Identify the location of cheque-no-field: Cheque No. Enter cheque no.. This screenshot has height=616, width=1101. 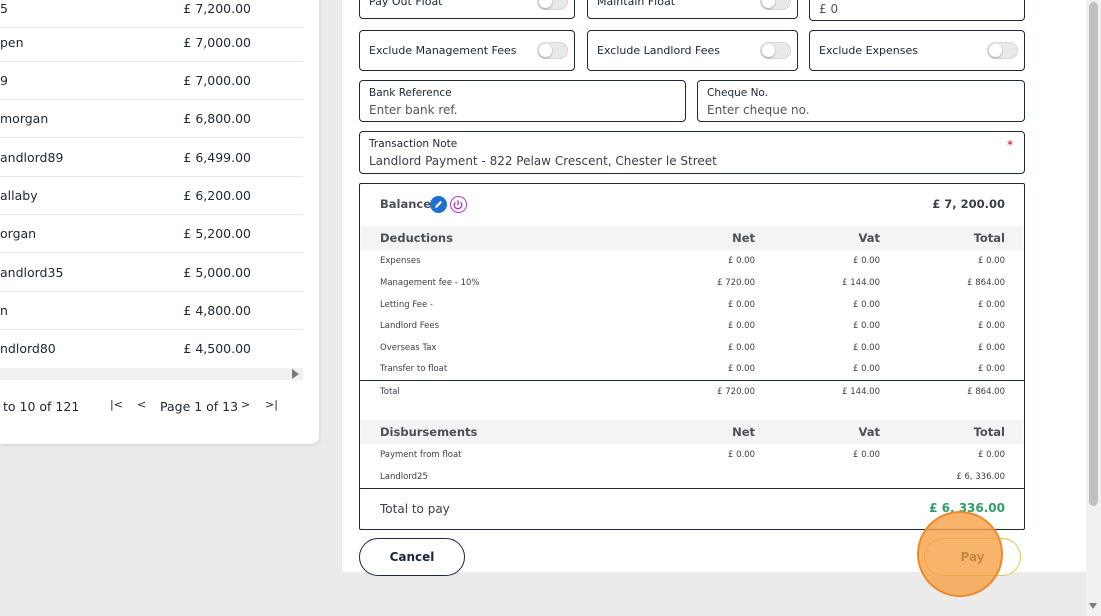
(861, 101).